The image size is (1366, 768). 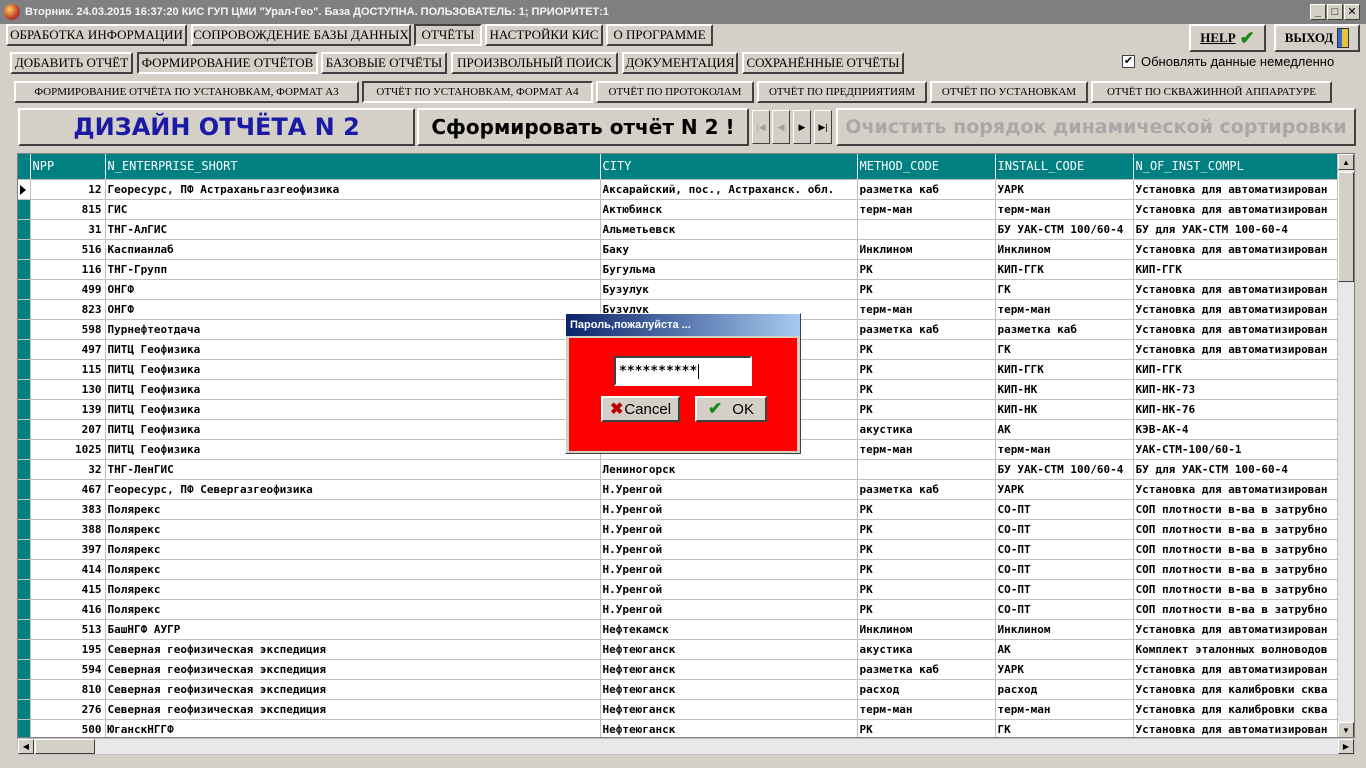 I want to click on password-input: **********, so click(x=683, y=371).